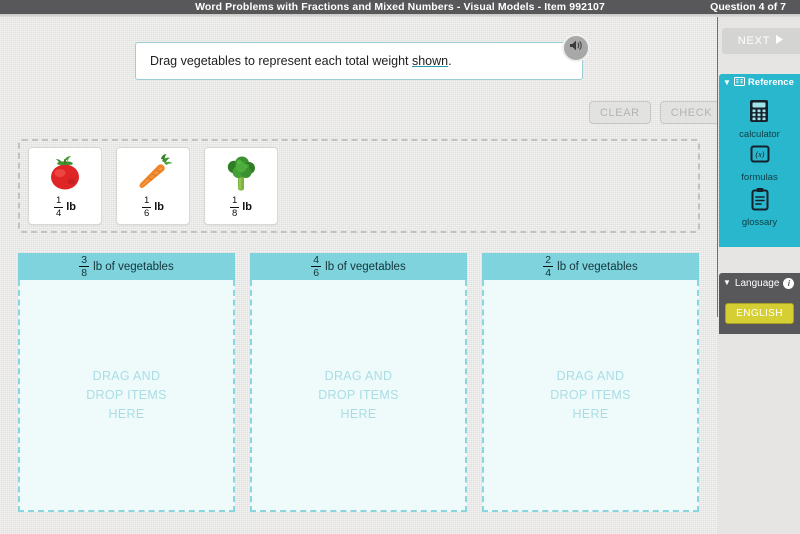  I want to click on drop-zone-header: 4 6 lb of vegetables, so click(358, 266).